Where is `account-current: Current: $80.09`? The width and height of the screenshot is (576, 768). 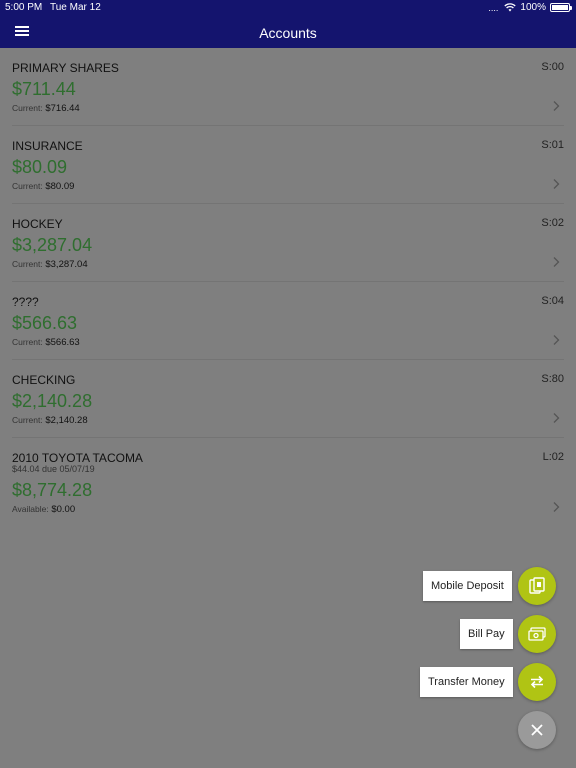
account-current: Current: $80.09 is located at coordinates (43, 186).